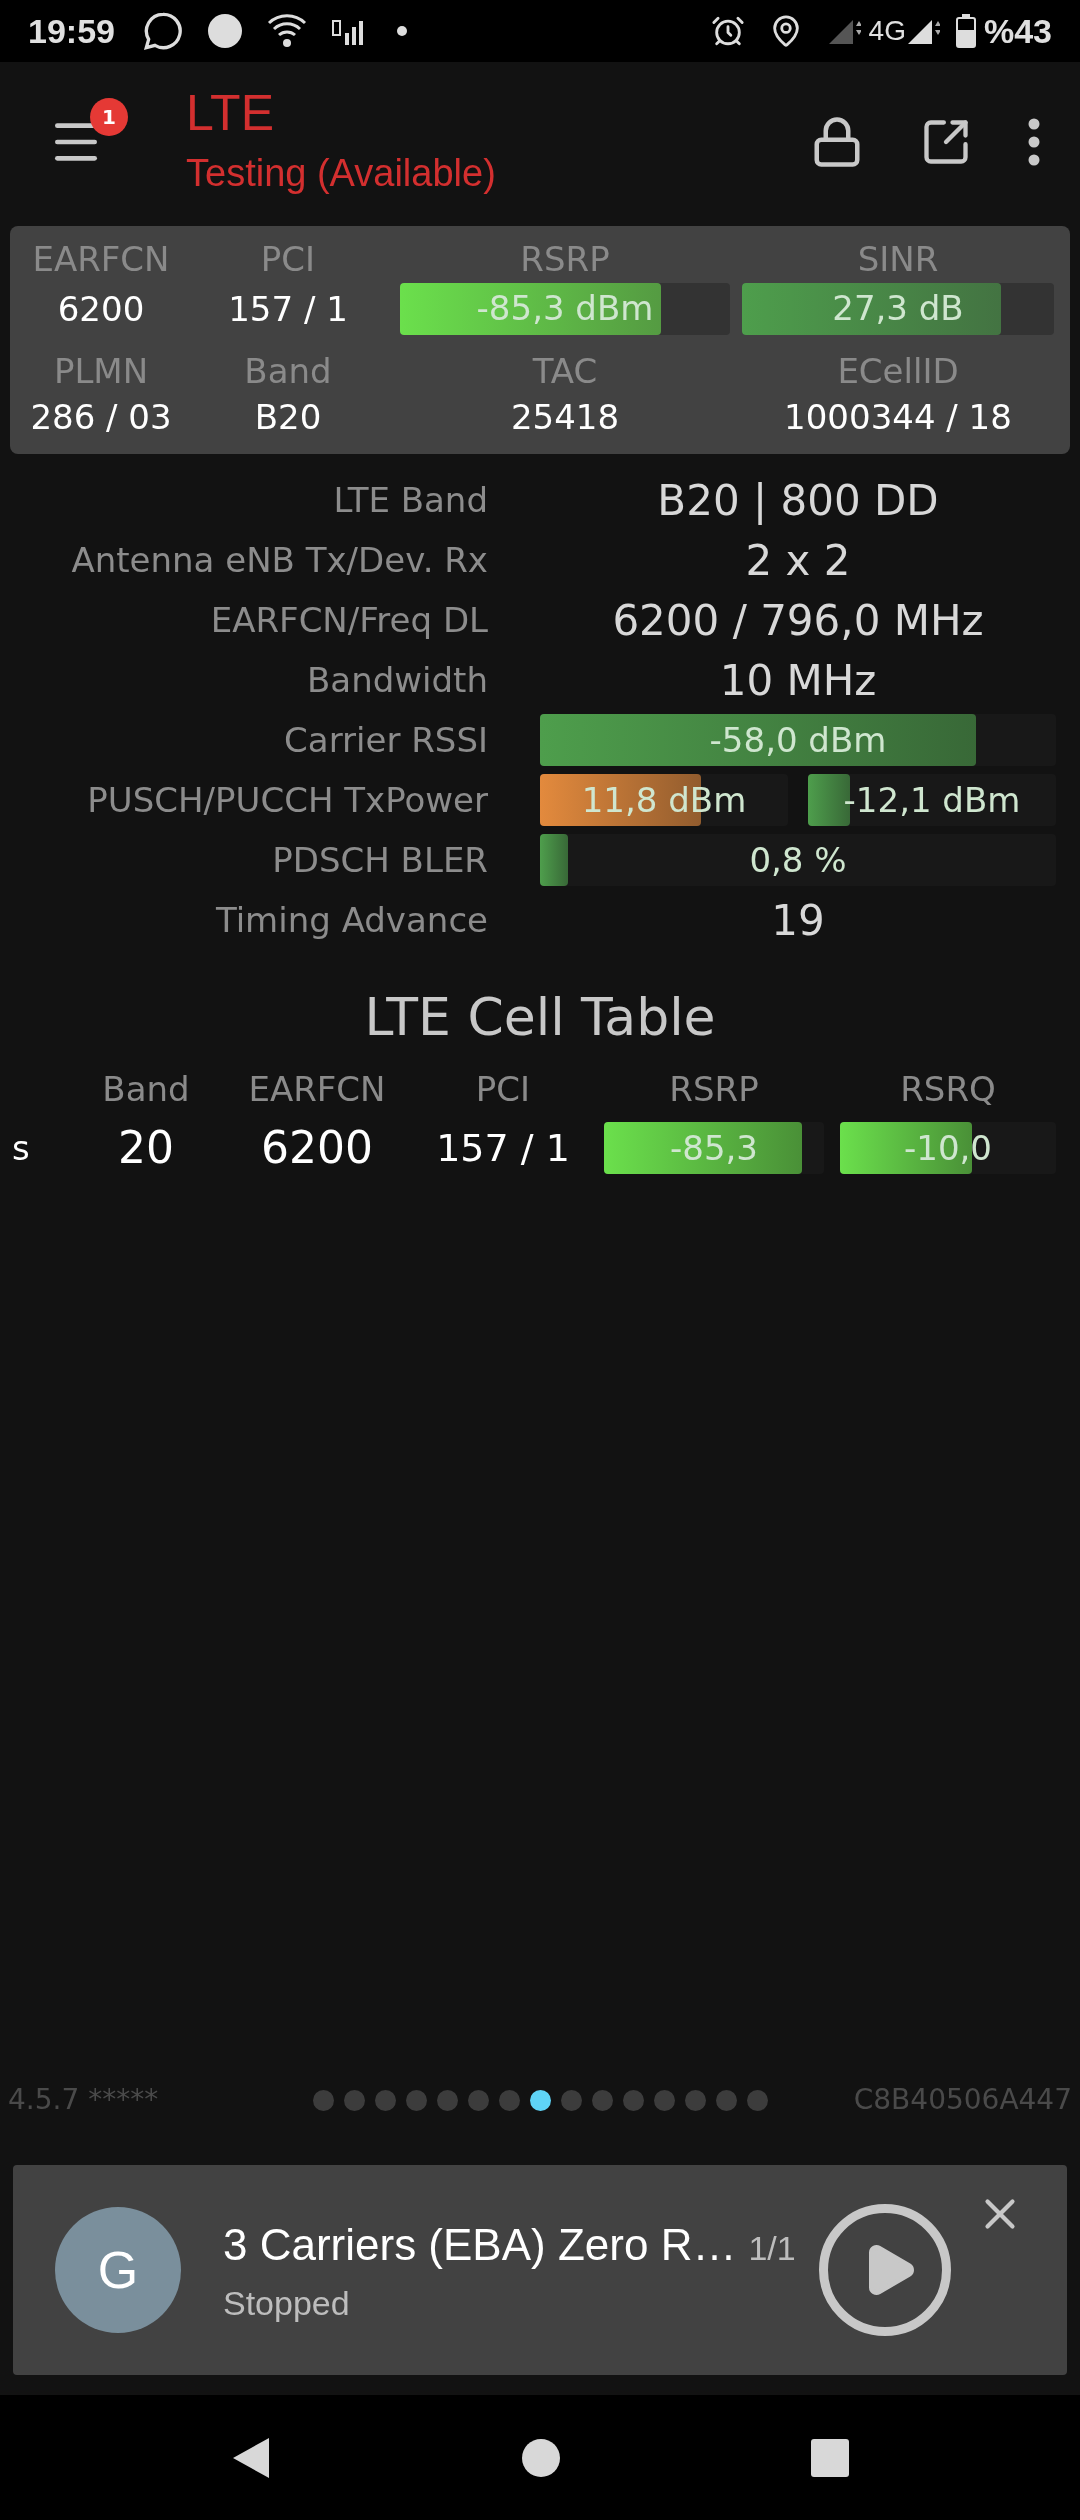 Image resolution: width=1080 pixels, height=2520 pixels. Describe the element at coordinates (347, 31) in the screenshot. I see `signal-icon` at that location.